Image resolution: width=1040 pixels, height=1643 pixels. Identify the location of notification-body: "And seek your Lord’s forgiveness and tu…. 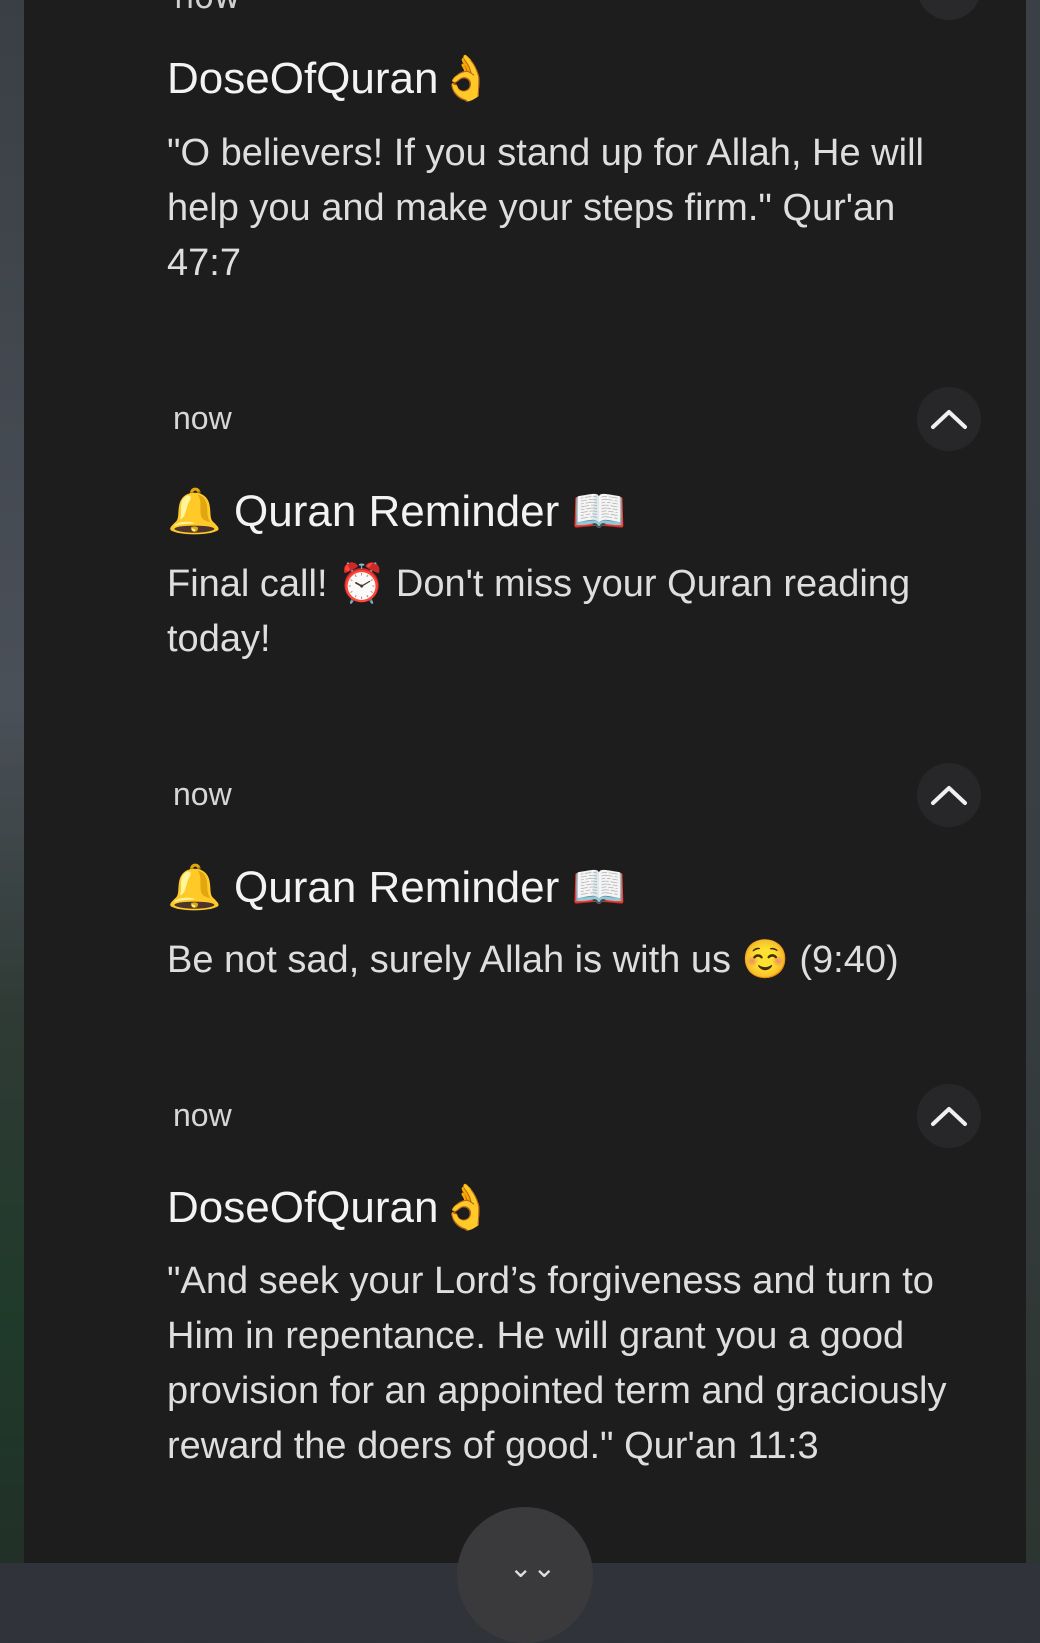
(557, 1363).